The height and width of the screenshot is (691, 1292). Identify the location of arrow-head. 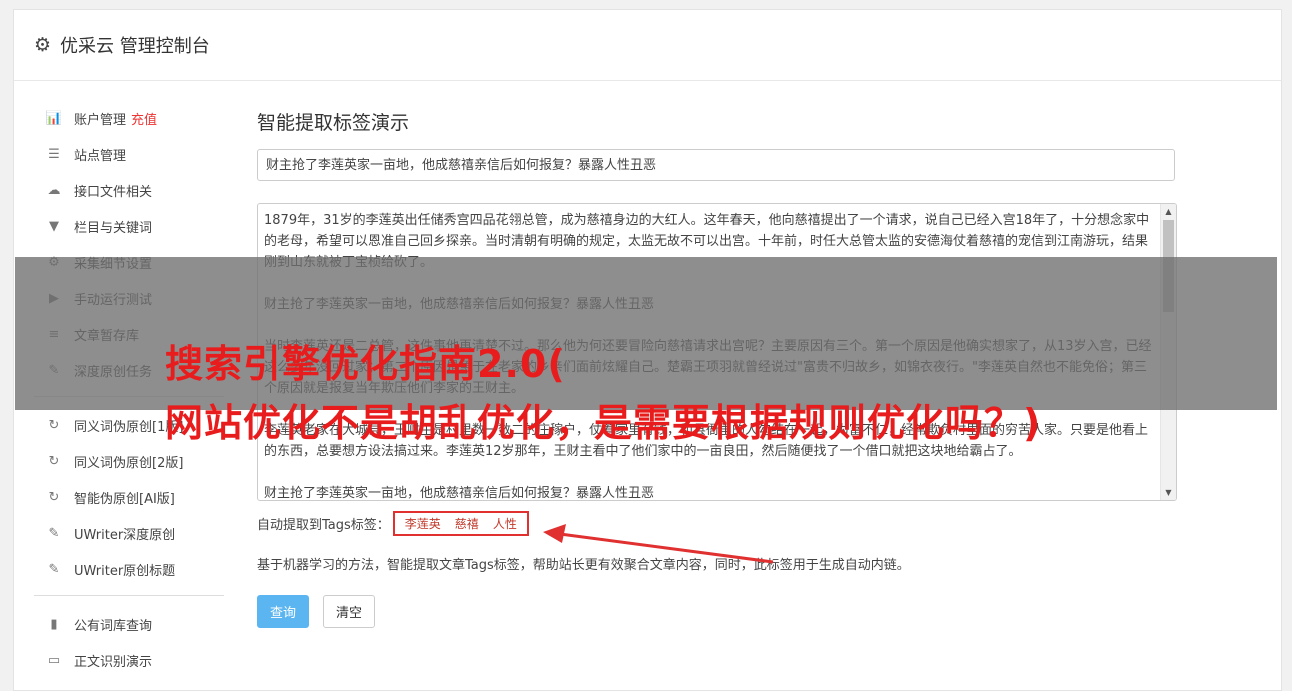
(554, 533).